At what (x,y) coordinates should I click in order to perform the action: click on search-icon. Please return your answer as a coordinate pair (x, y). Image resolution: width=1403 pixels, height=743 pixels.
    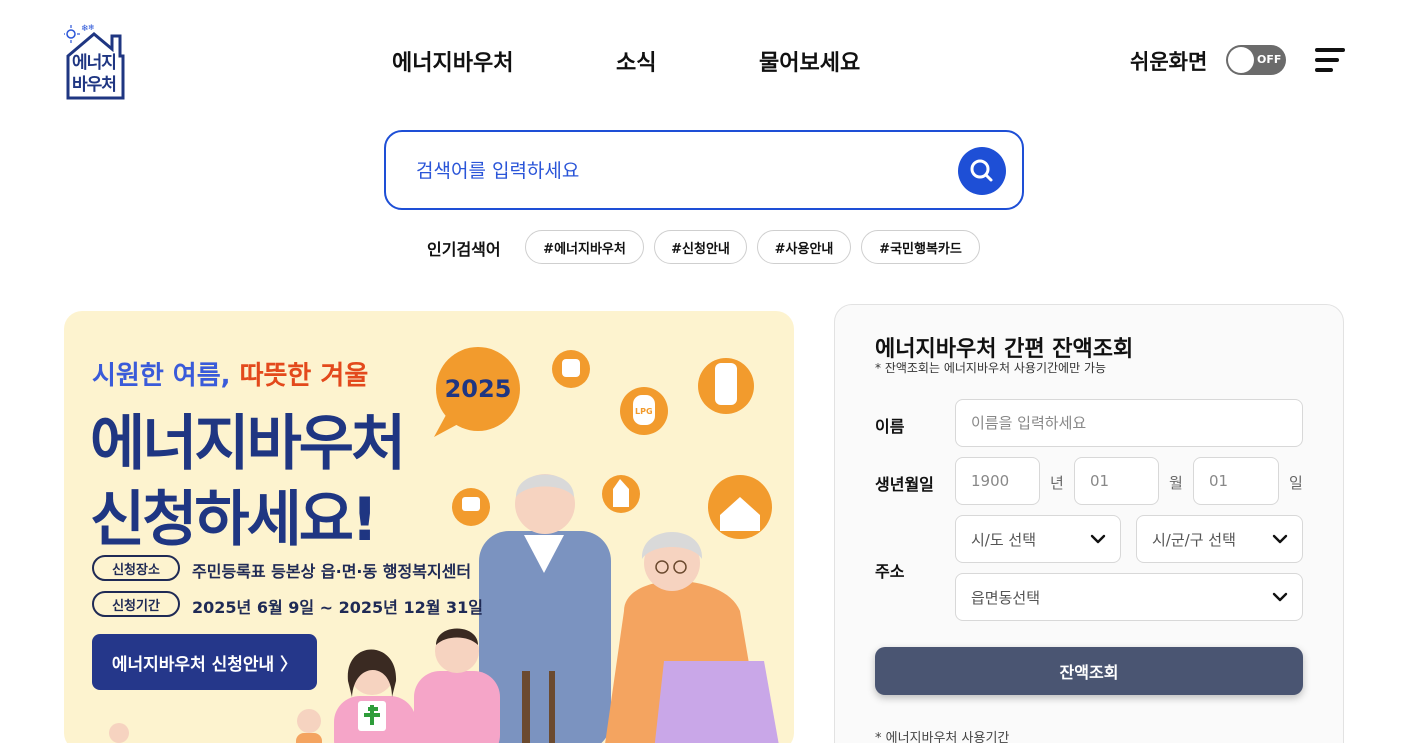
    Looking at the image, I should click on (981, 170).